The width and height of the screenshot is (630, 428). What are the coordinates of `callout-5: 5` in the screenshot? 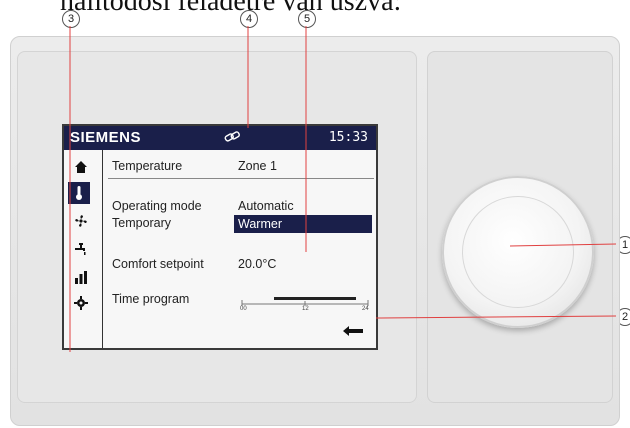 It's located at (307, 19).